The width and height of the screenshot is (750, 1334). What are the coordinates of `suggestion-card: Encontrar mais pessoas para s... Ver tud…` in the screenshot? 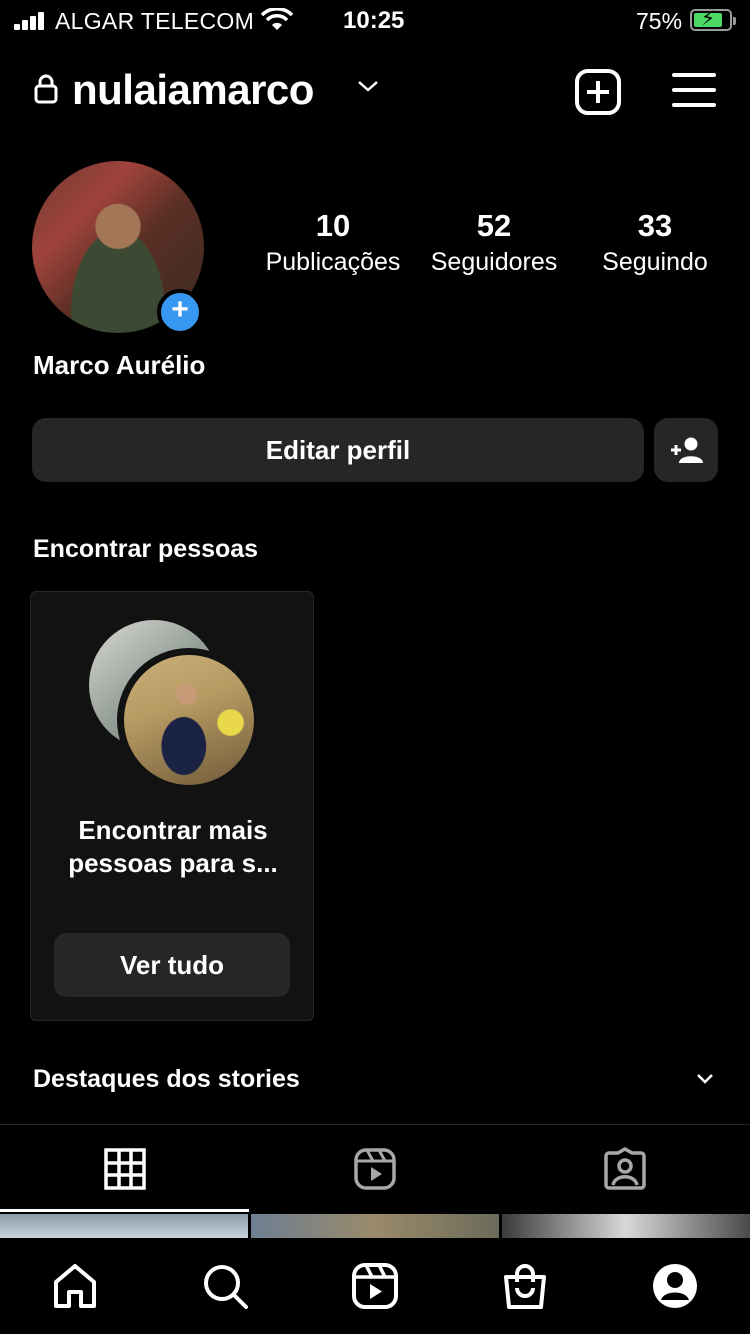 It's located at (172, 806).